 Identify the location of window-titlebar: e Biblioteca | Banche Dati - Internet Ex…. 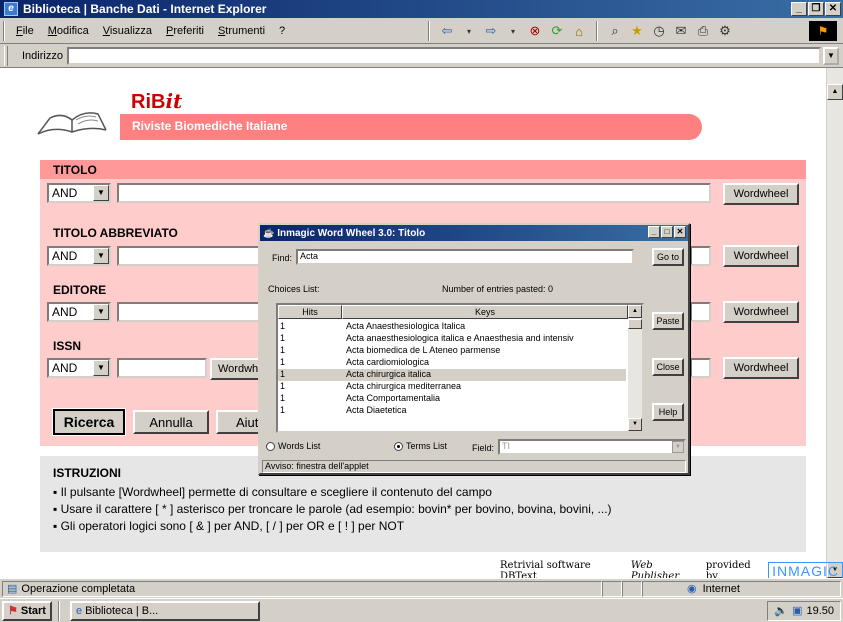
(421, 9).